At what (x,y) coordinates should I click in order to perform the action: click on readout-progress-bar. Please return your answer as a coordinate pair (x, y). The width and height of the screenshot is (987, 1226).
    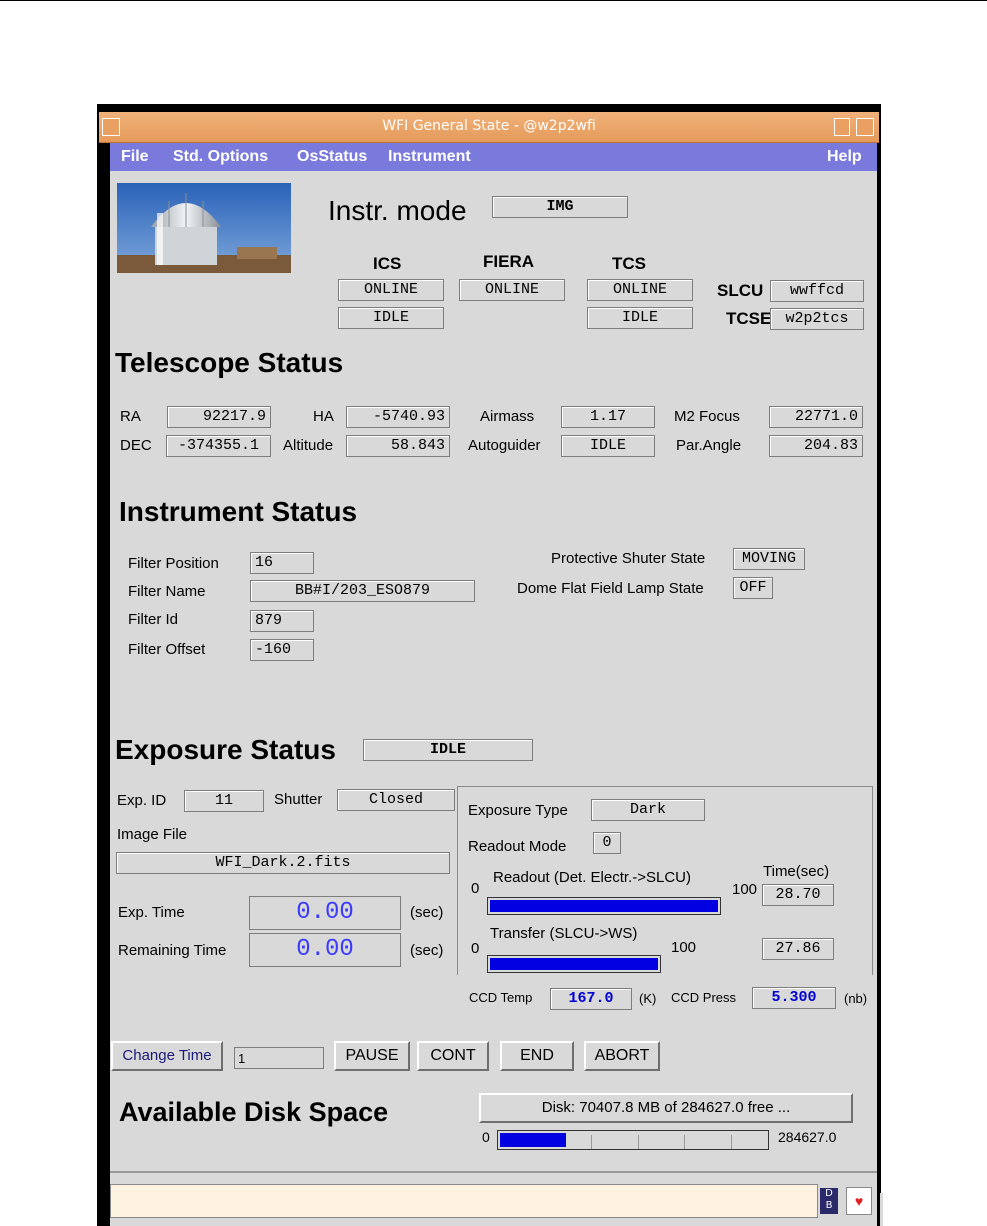
    Looking at the image, I should click on (604, 906).